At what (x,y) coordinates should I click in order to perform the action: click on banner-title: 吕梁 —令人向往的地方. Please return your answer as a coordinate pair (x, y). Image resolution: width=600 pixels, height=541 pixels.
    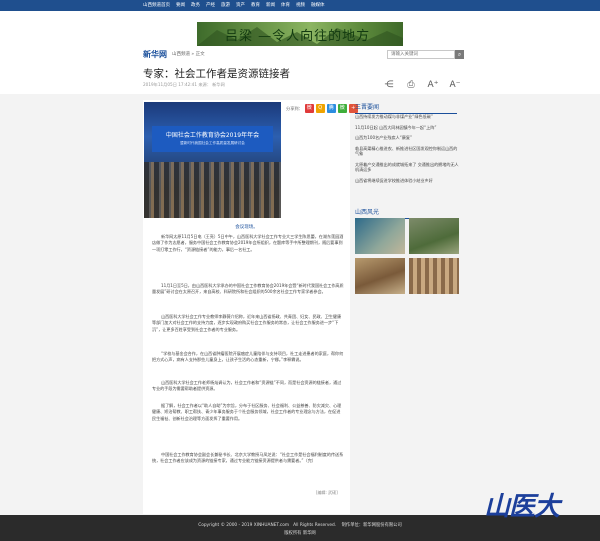
    Looking at the image, I should click on (298, 36).